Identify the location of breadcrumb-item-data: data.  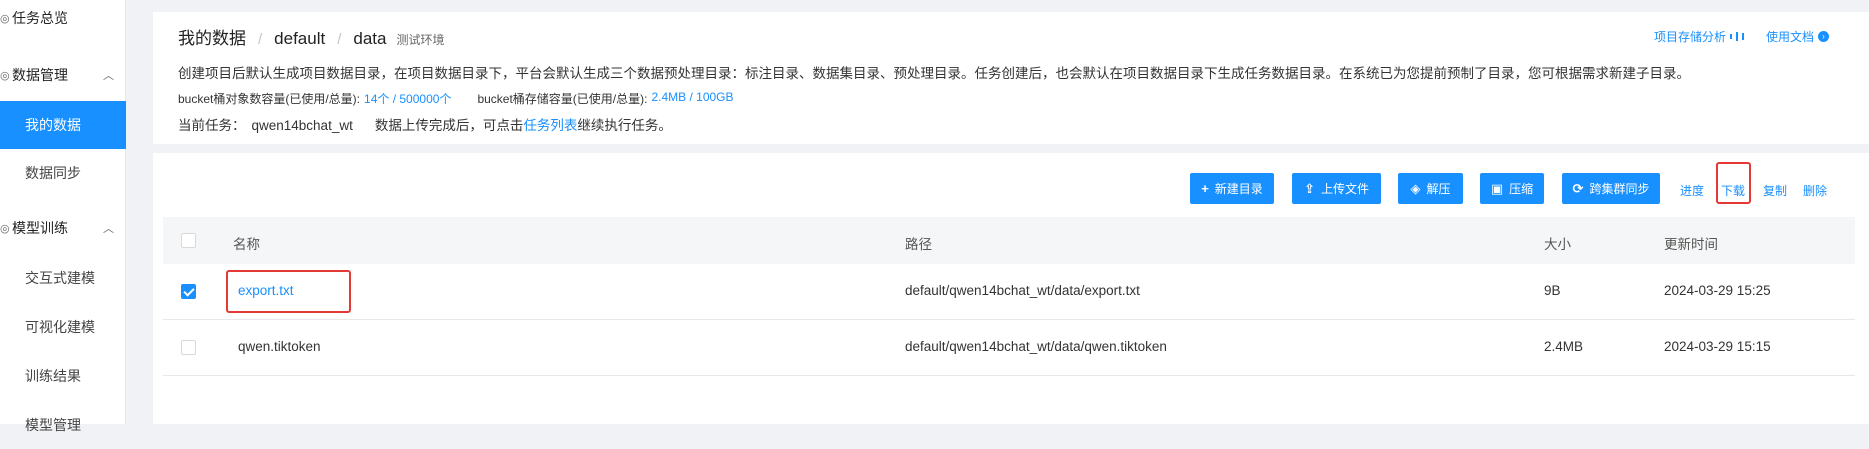
(370, 38).